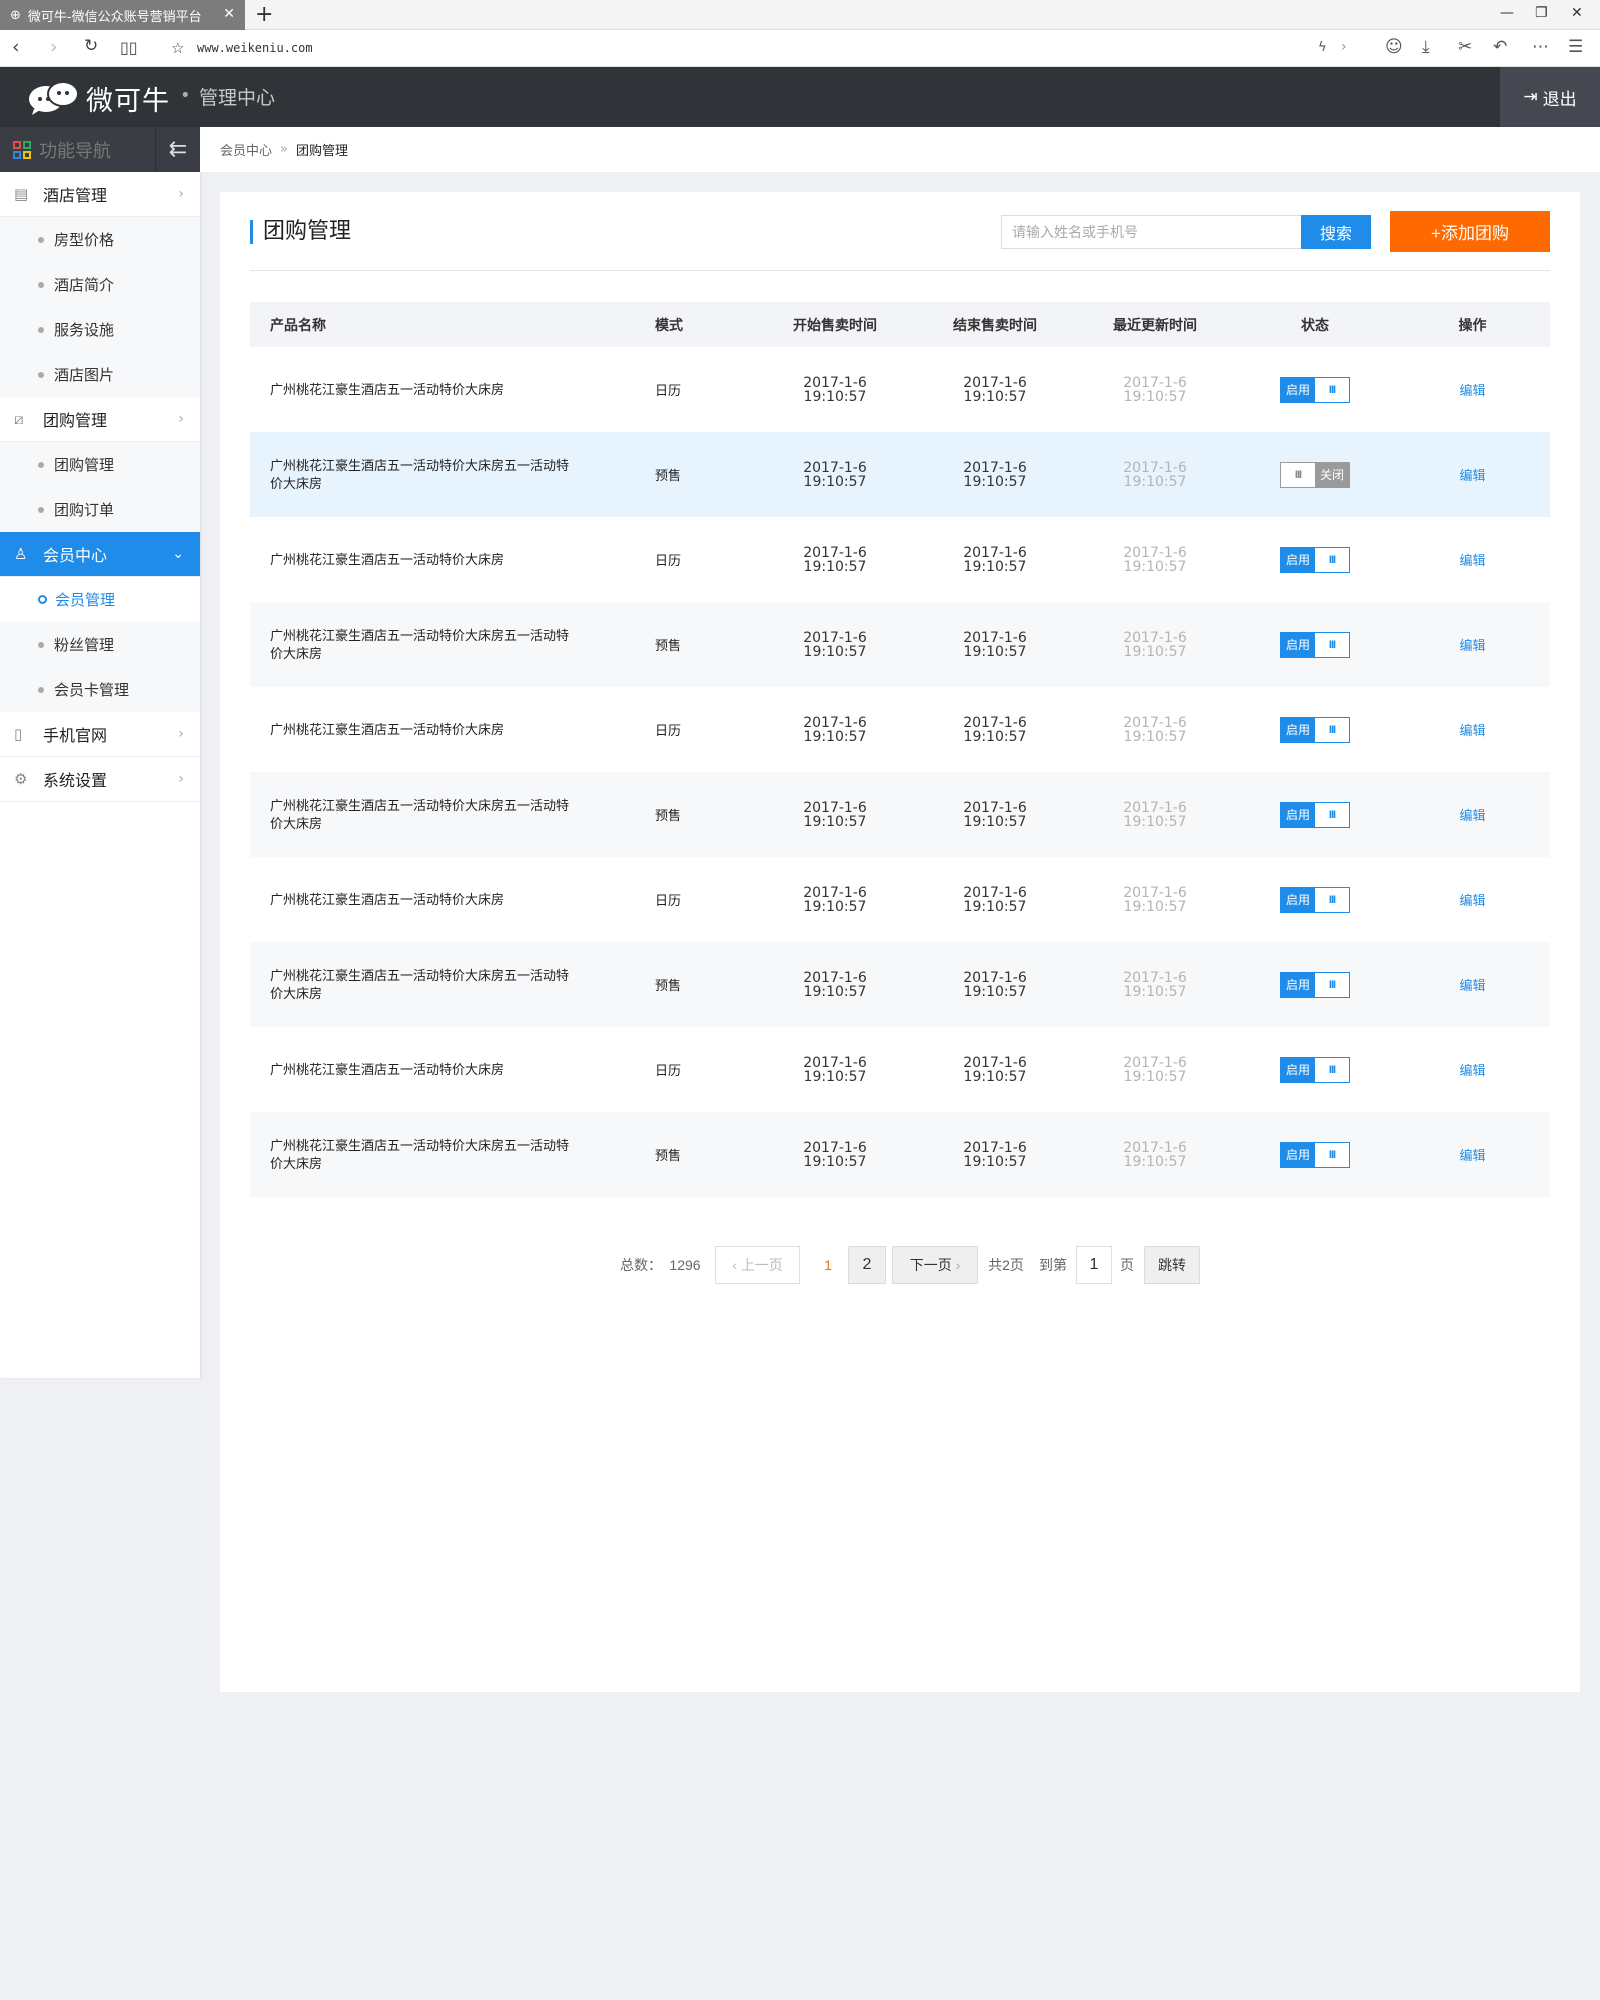 This screenshot has width=1600, height=2000. What do you see at coordinates (255, 48) in the screenshot?
I see `url-field: www.weikeniu.com` at bounding box center [255, 48].